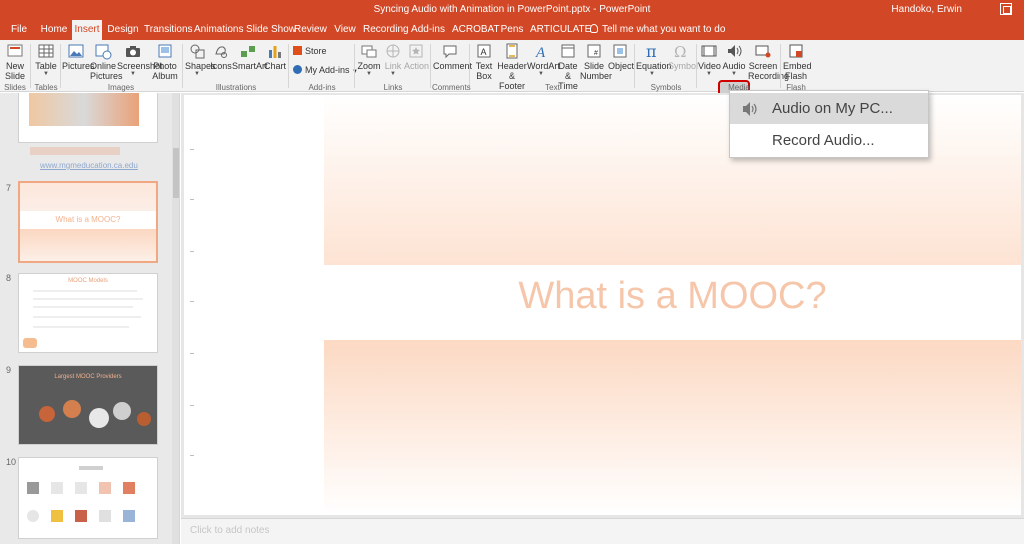 The width and height of the screenshot is (1024, 544). I want to click on tab-pens: Pens, so click(512, 30).